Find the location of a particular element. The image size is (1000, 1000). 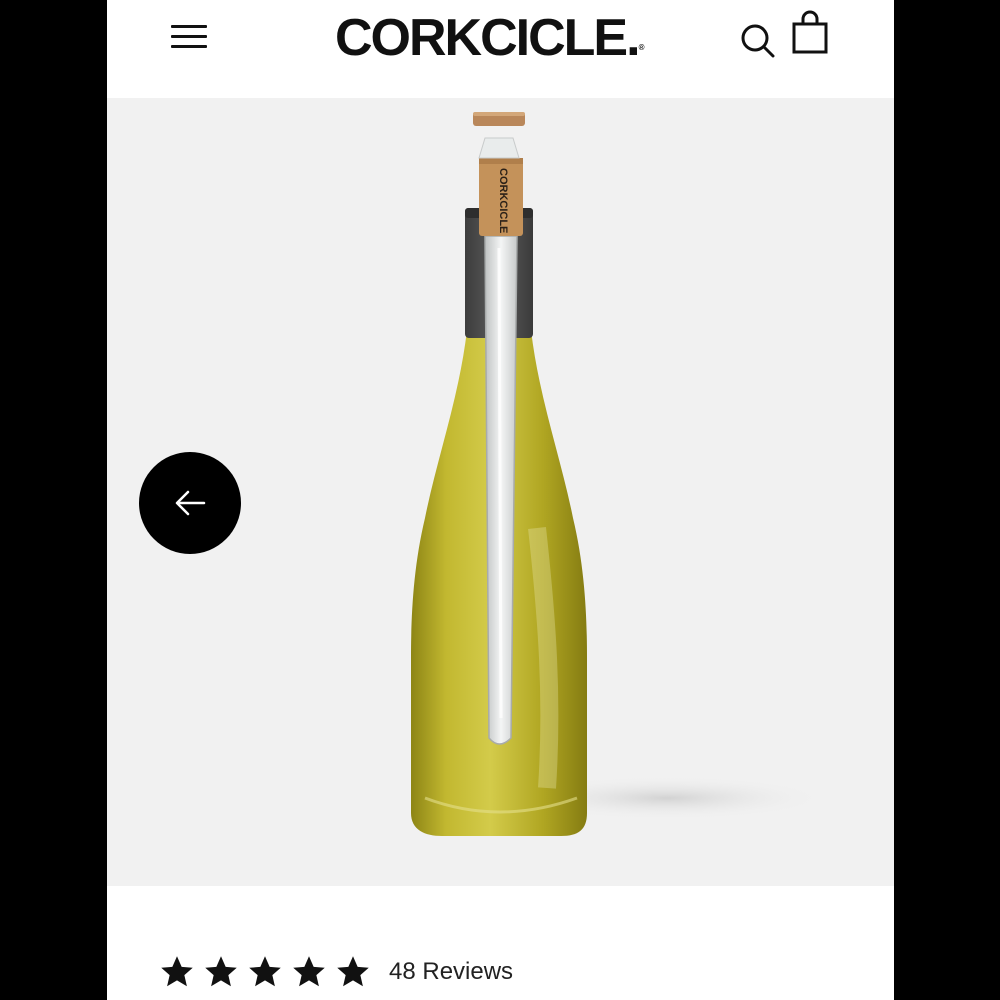

cork-label: CORKCICLE is located at coordinates (503, 200).